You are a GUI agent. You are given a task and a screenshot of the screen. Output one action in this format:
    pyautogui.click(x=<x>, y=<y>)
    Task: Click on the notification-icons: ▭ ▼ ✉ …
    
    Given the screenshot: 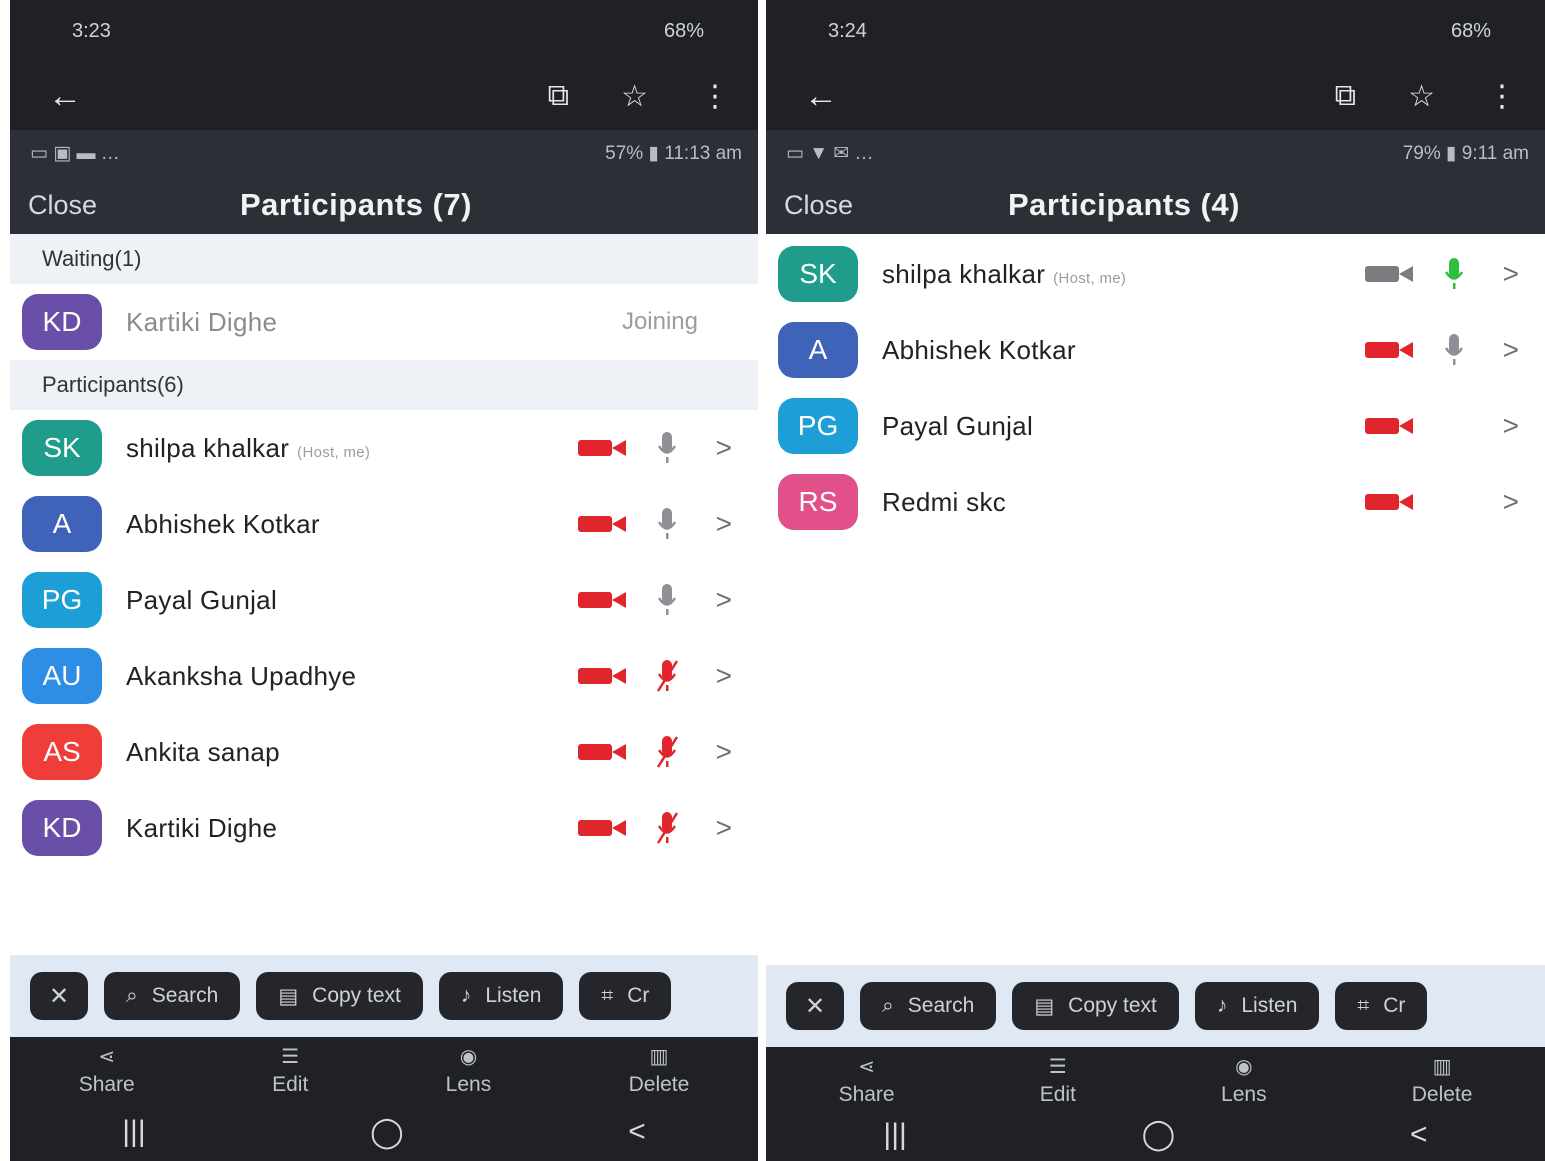 What is the action you would take?
    pyautogui.click(x=830, y=153)
    